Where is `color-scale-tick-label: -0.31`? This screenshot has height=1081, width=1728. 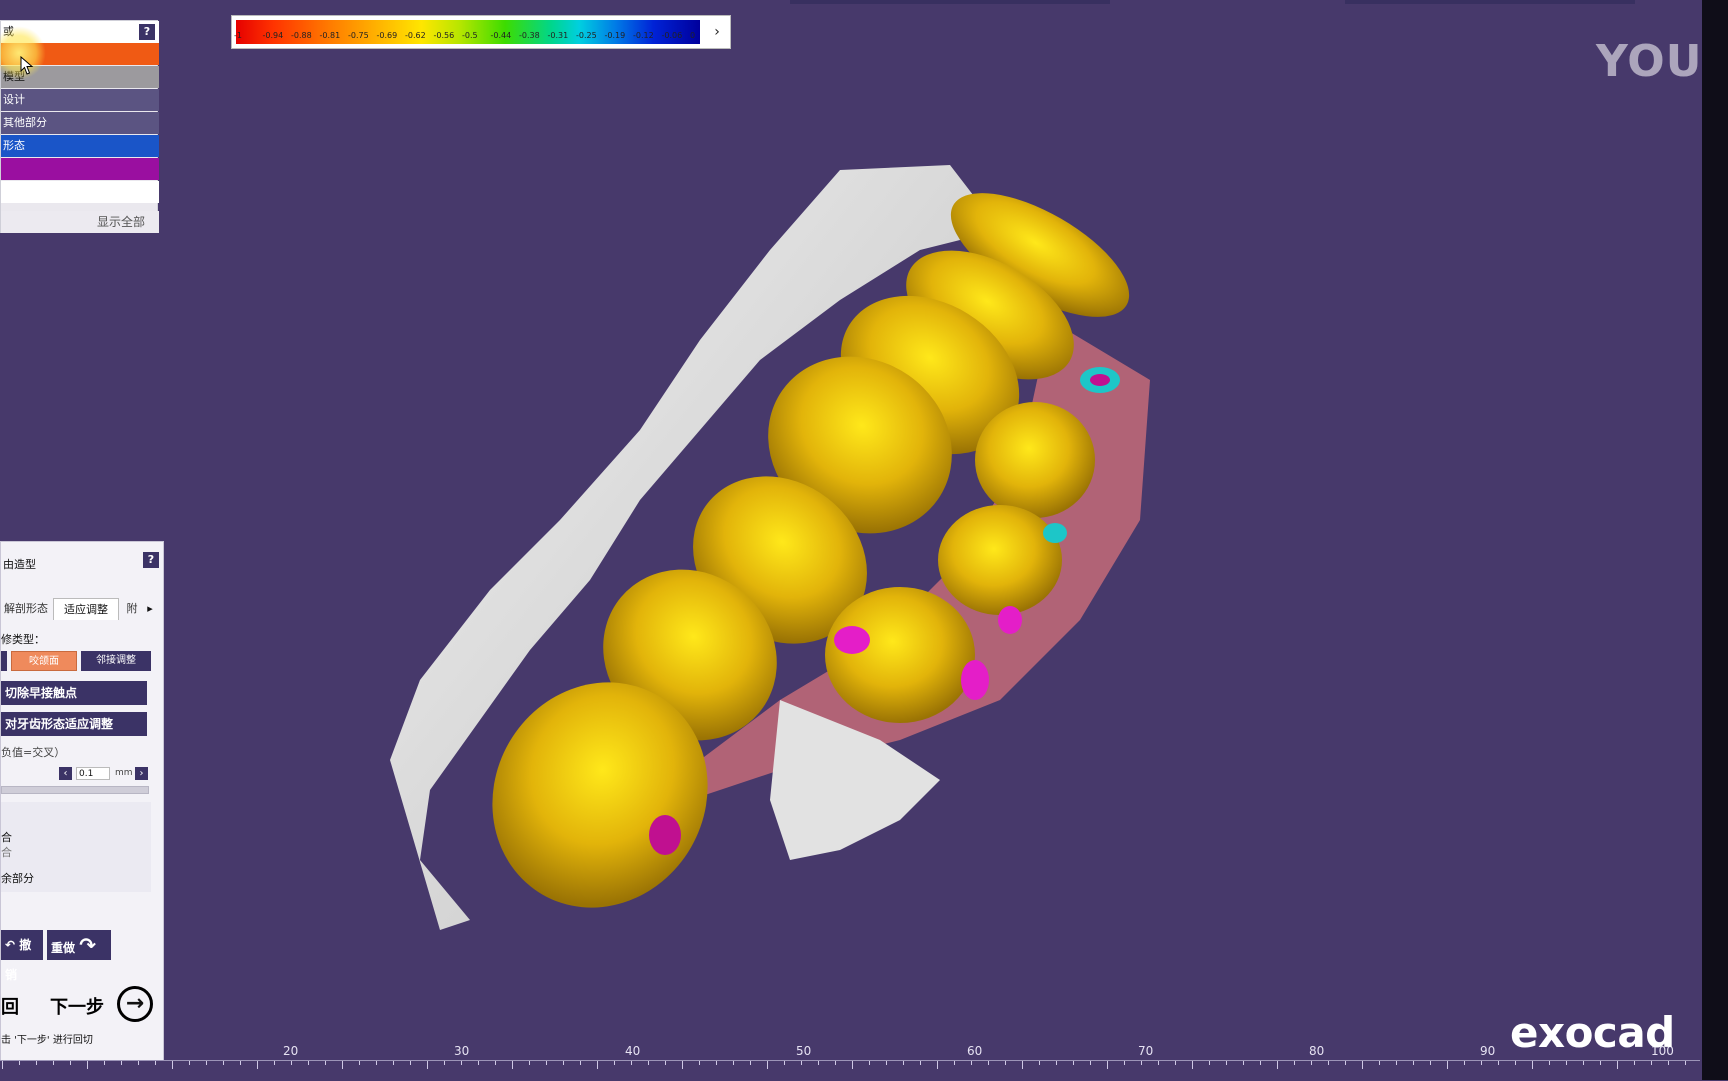 color-scale-tick-label: -0.31 is located at coordinates (558, 35).